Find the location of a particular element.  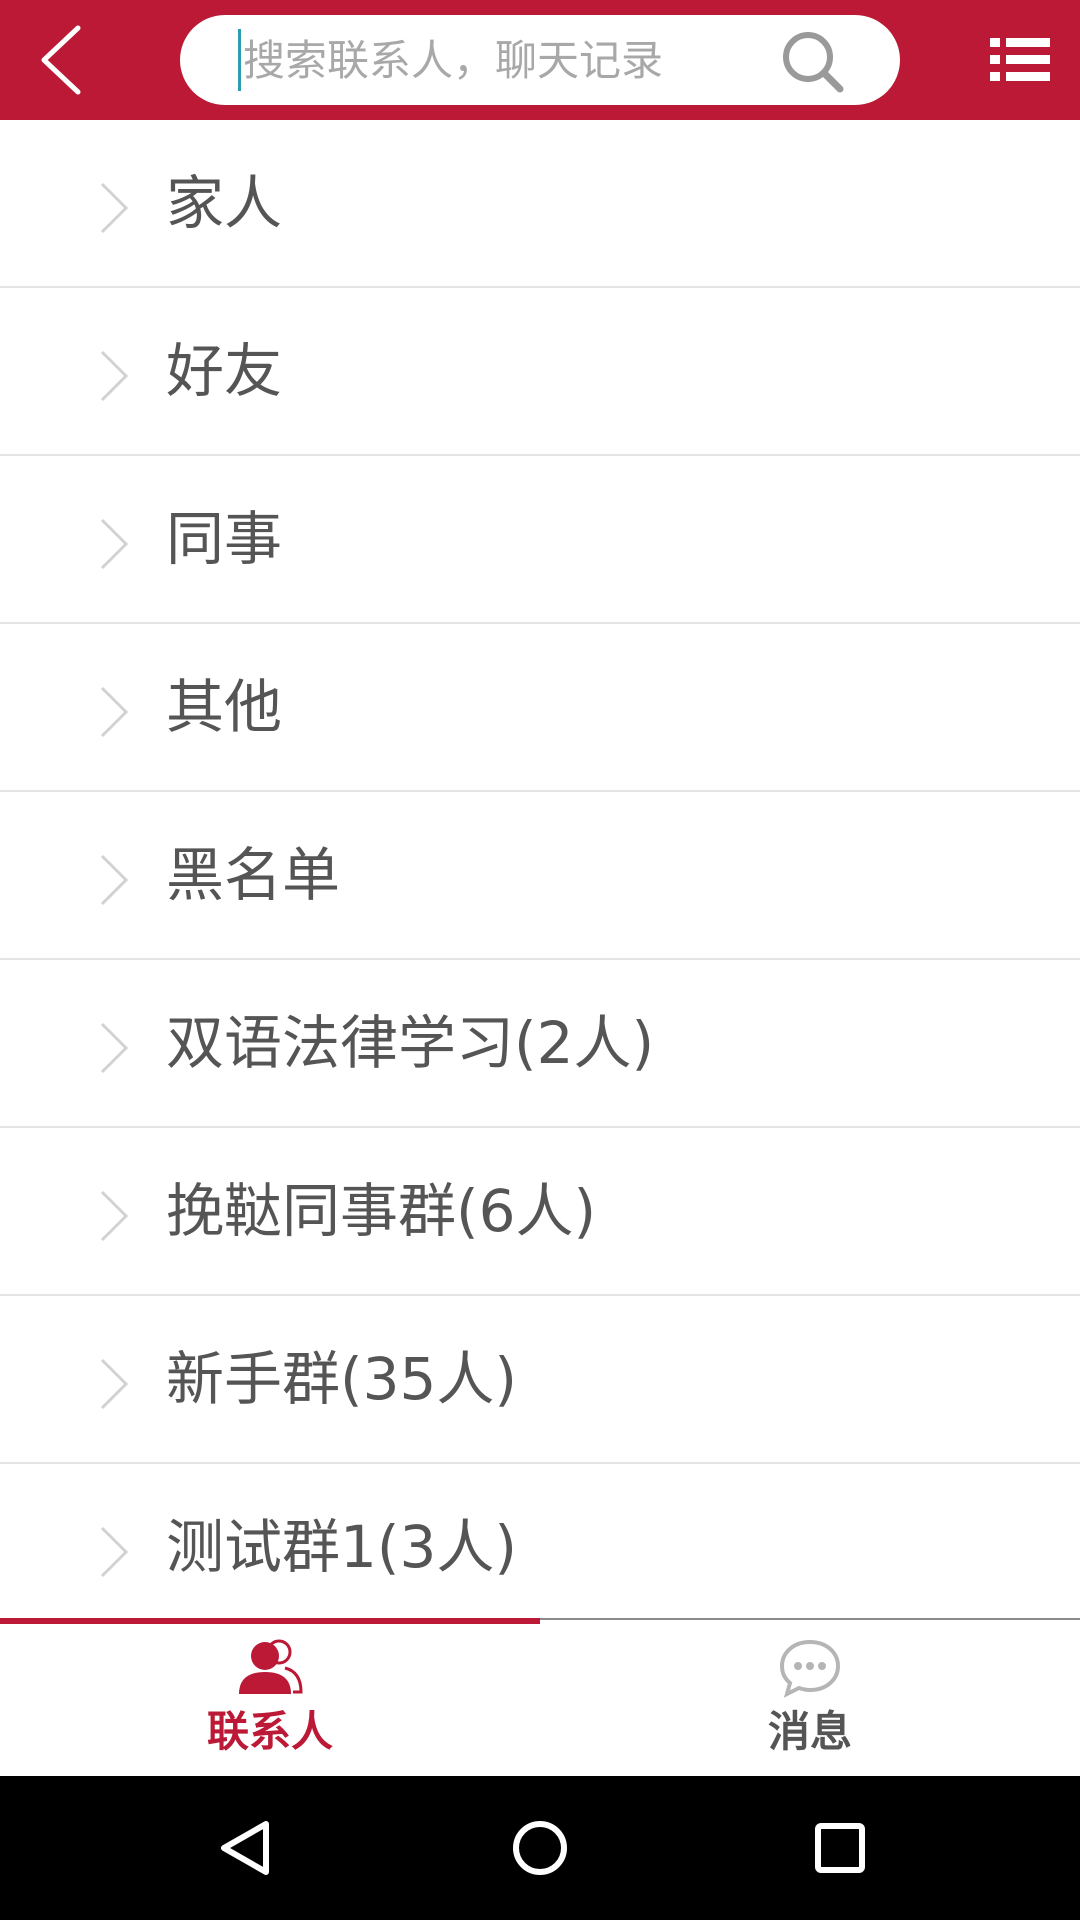

group-label: 双语法律学习(2人) is located at coordinates (410, 1043).